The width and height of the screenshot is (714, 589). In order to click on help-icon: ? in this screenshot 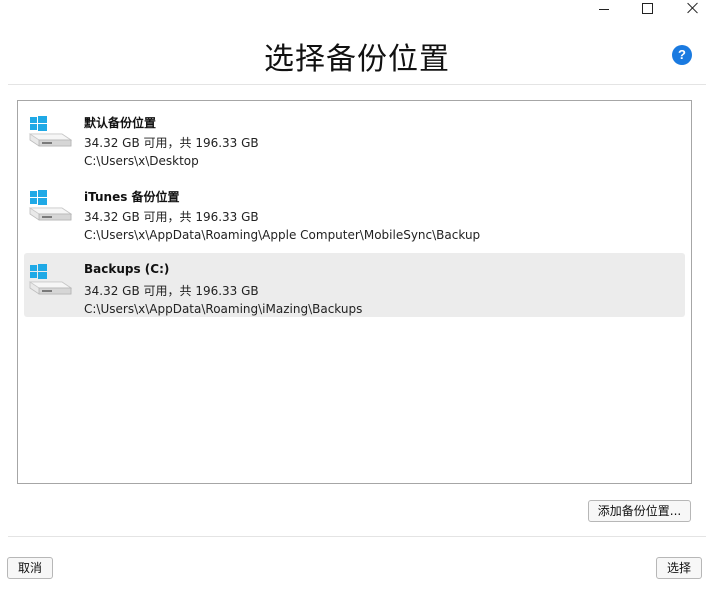, I will do `click(682, 55)`.